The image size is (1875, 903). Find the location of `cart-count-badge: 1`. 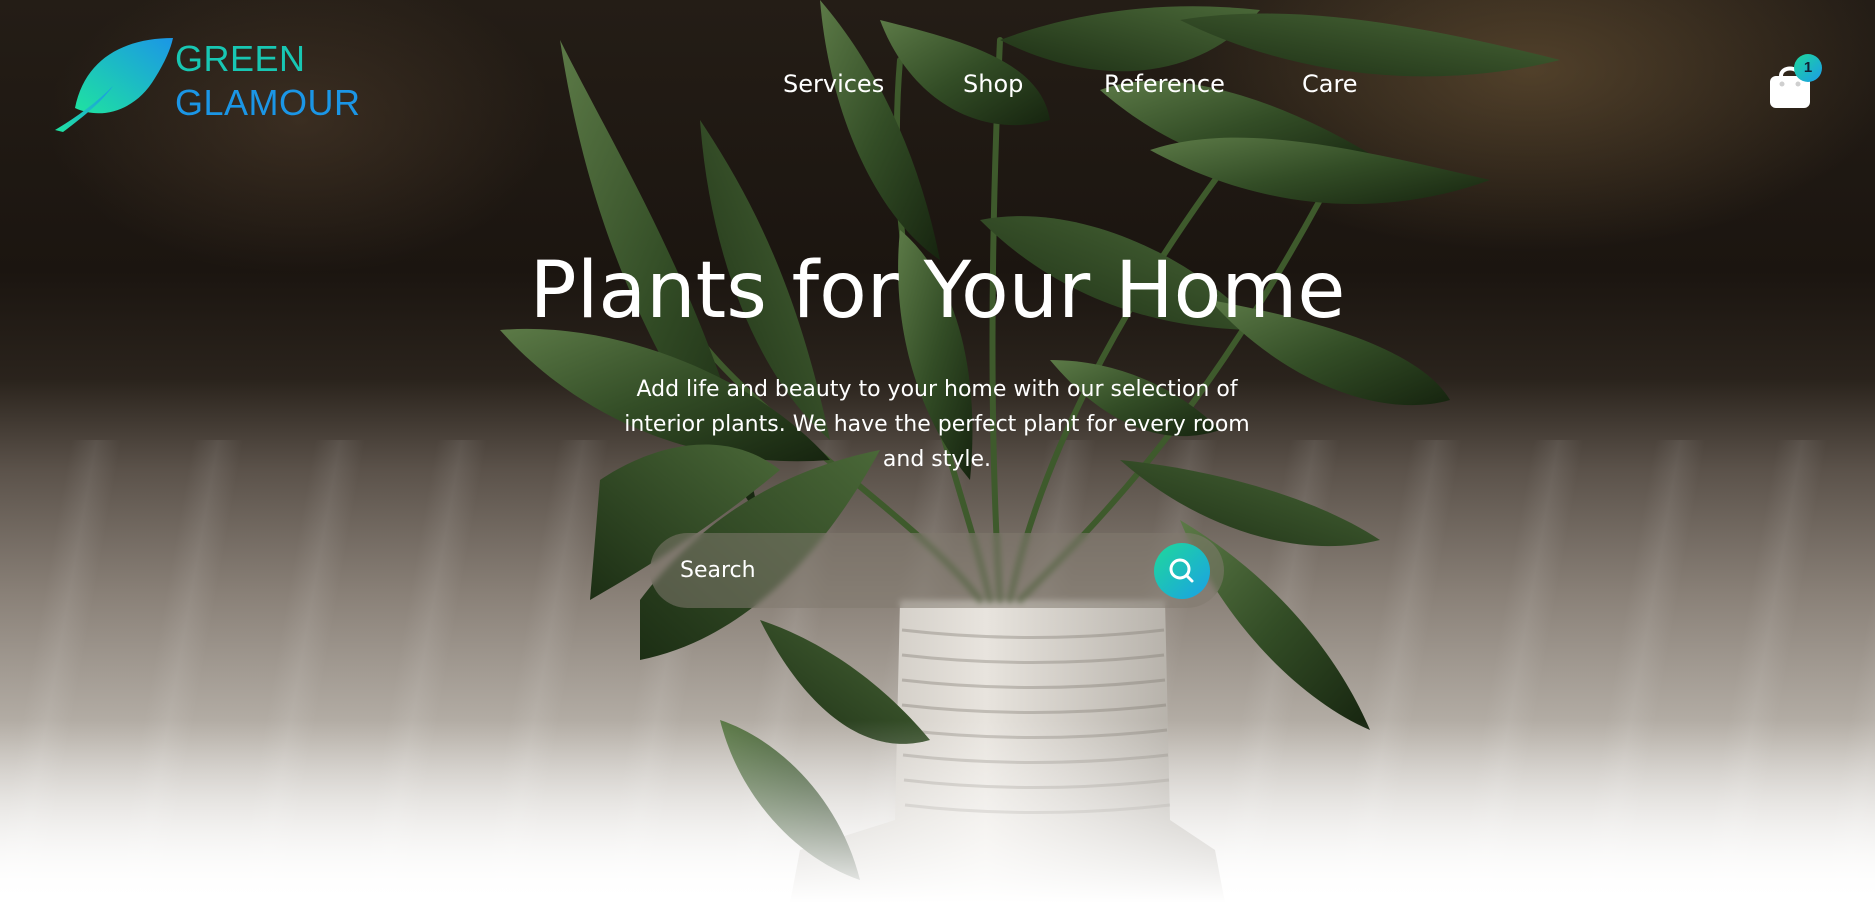

cart-count-badge: 1 is located at coordinates (1808, 68).